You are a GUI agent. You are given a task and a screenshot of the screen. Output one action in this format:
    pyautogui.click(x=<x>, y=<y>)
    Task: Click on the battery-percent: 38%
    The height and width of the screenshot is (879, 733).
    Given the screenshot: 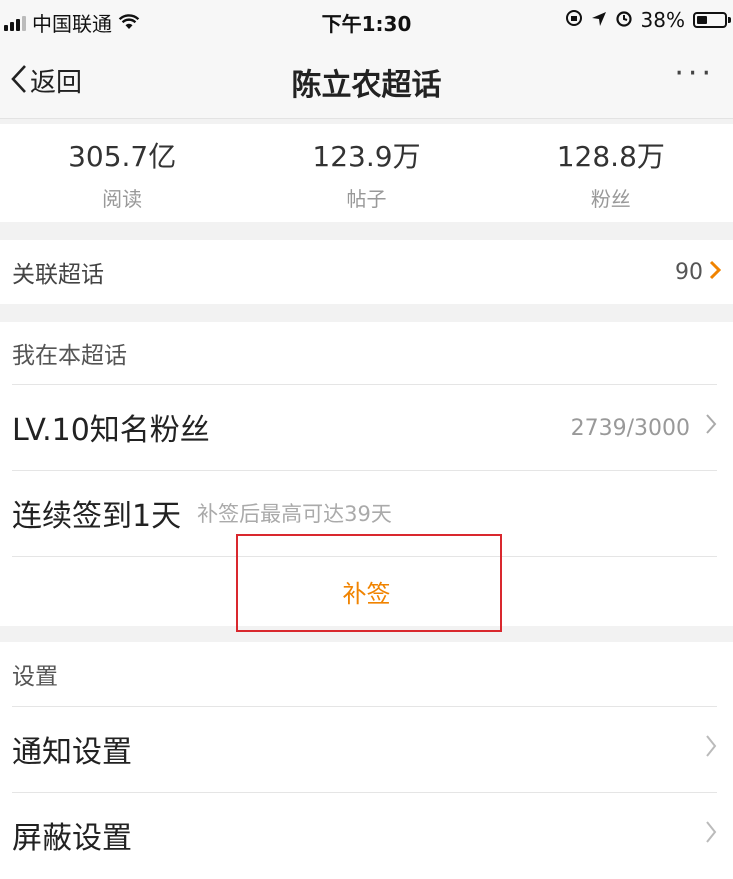 What is the action you would take?
    pyautogui.click(x=662, y=20)
    